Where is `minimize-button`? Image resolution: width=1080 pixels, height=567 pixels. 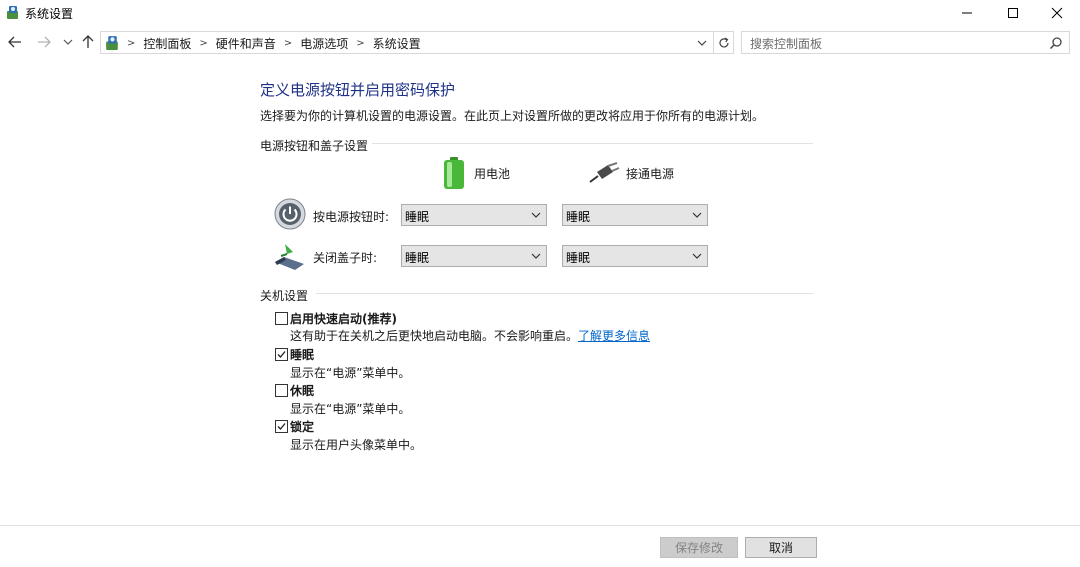 minimize-button is located at coordinates (967, 13).